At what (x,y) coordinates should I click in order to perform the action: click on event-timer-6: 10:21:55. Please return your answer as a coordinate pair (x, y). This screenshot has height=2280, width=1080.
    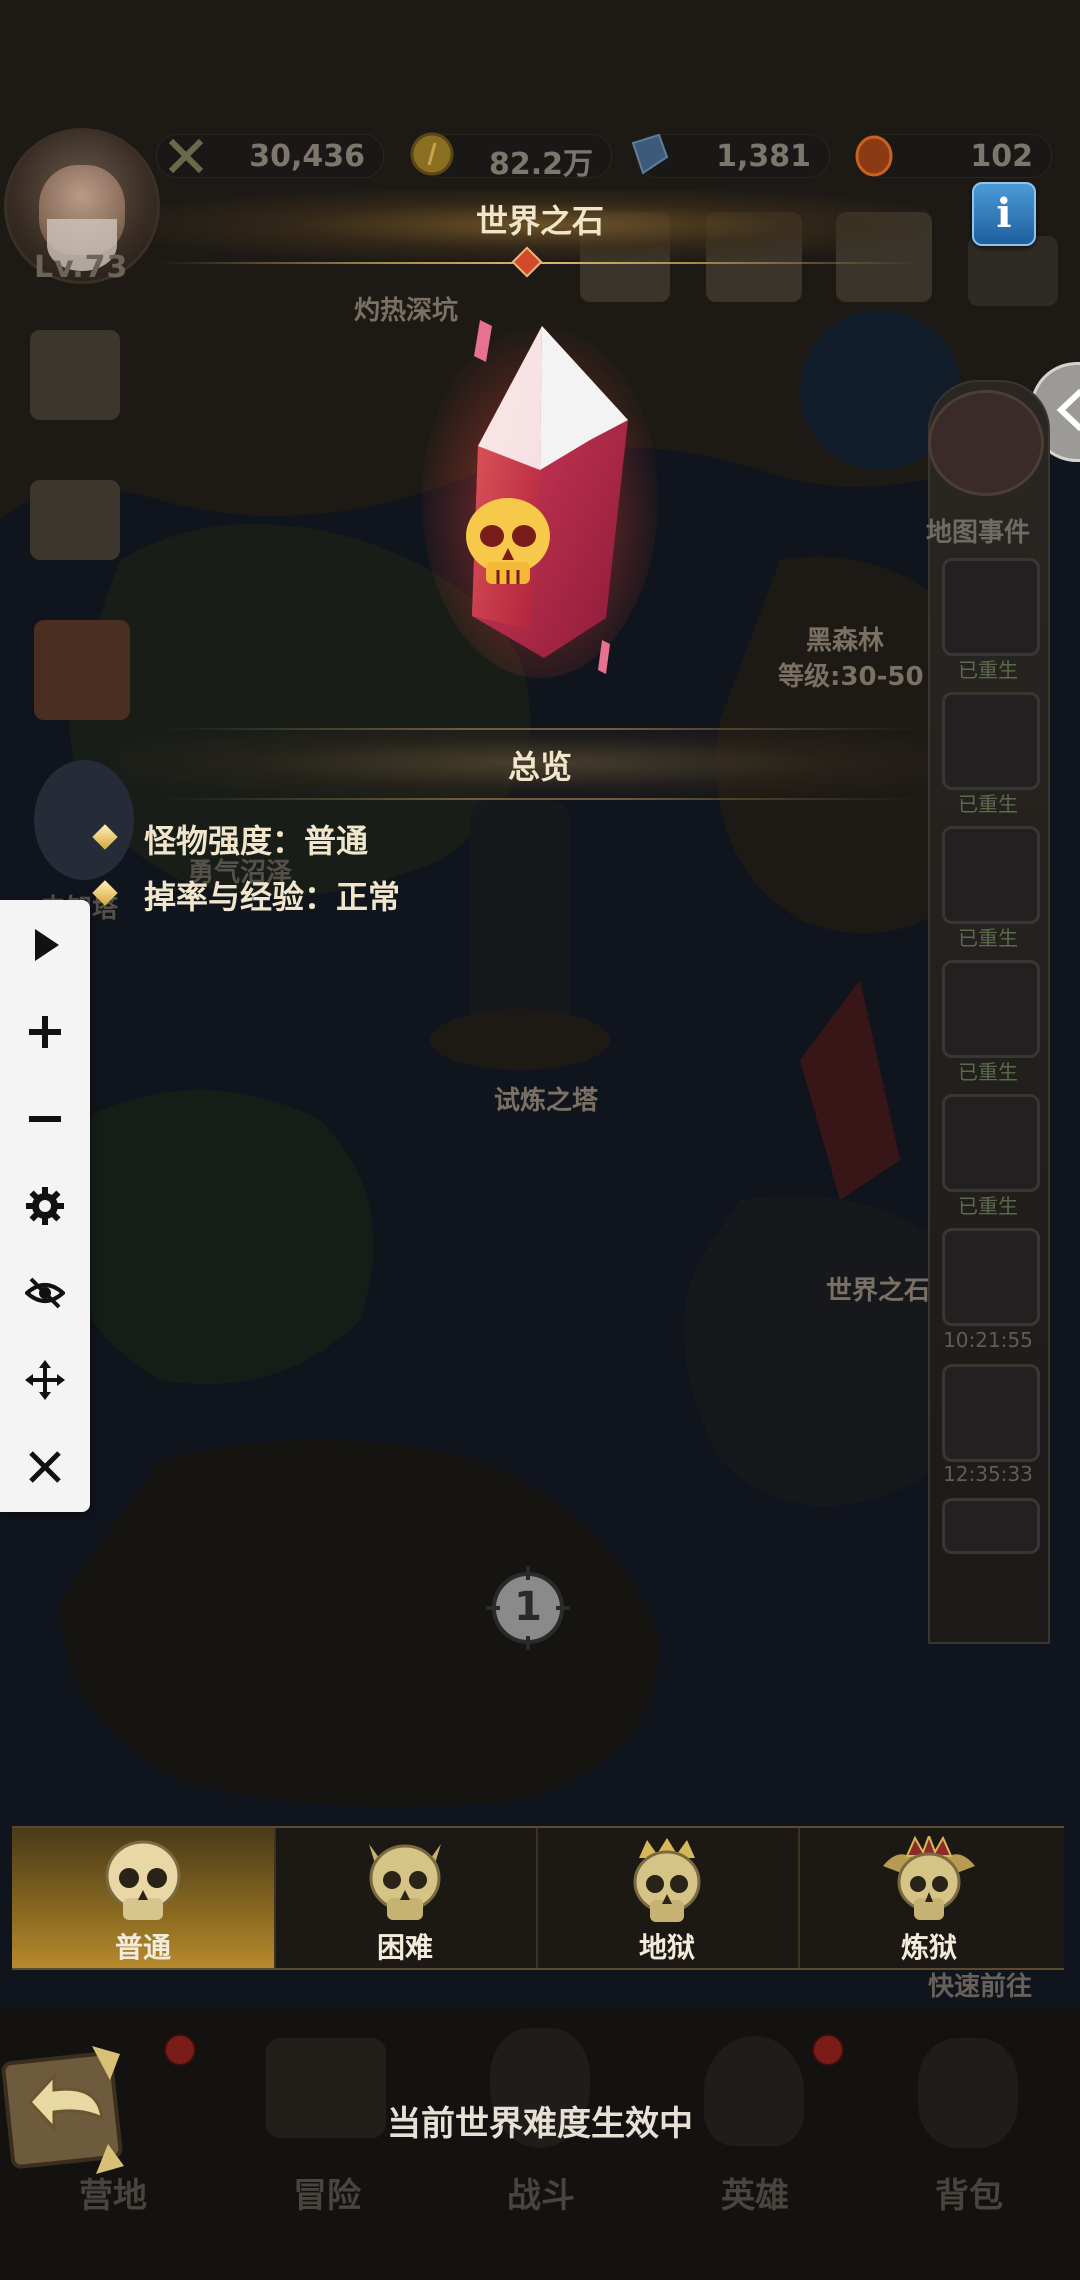
    Looking at the image, I should click on (988, 1340).